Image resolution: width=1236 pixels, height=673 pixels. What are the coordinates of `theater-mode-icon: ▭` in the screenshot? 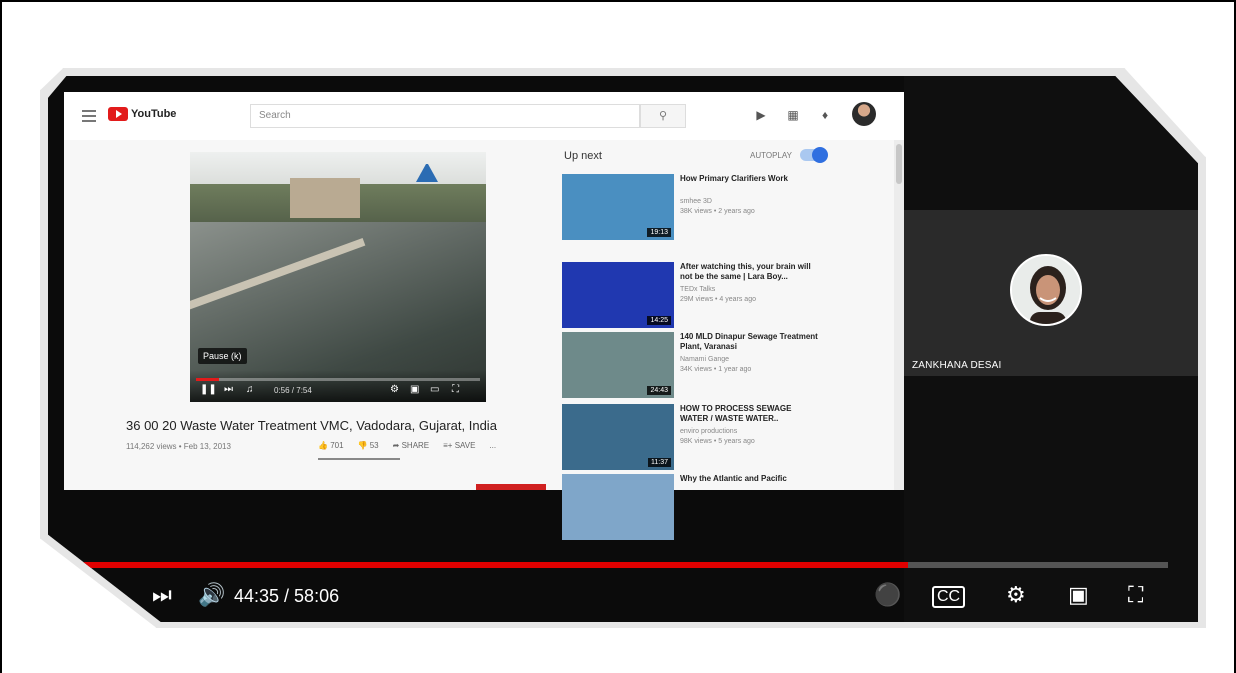 It's located at (434, 389).